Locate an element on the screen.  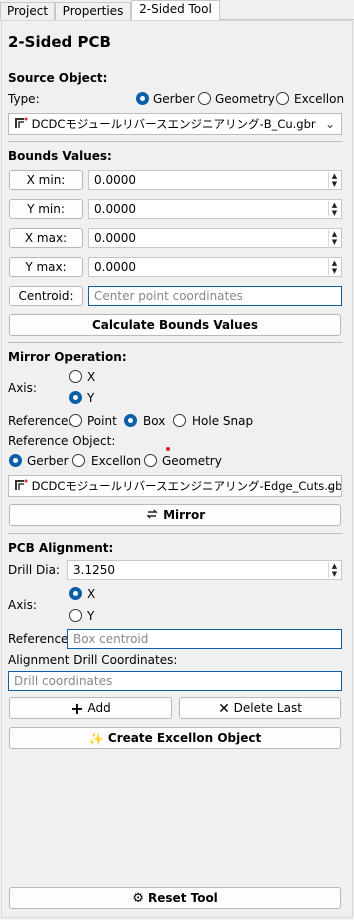
drill-coordinates-field: Drill coordinates is located at coordinates (175, 681).